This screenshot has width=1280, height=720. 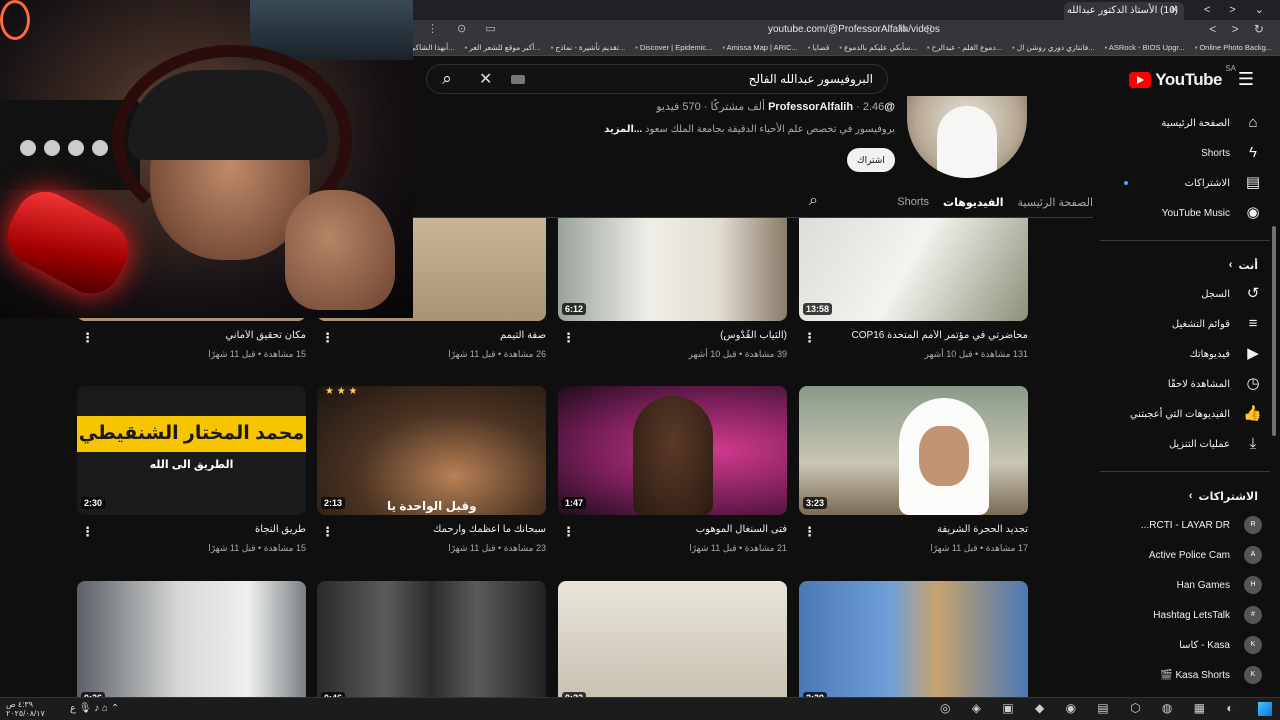 What do you see at coordinates (1203, 585) in the screenshot?
I see `sidebar-item-label: Han Games` at bounding box center [1203, 585].